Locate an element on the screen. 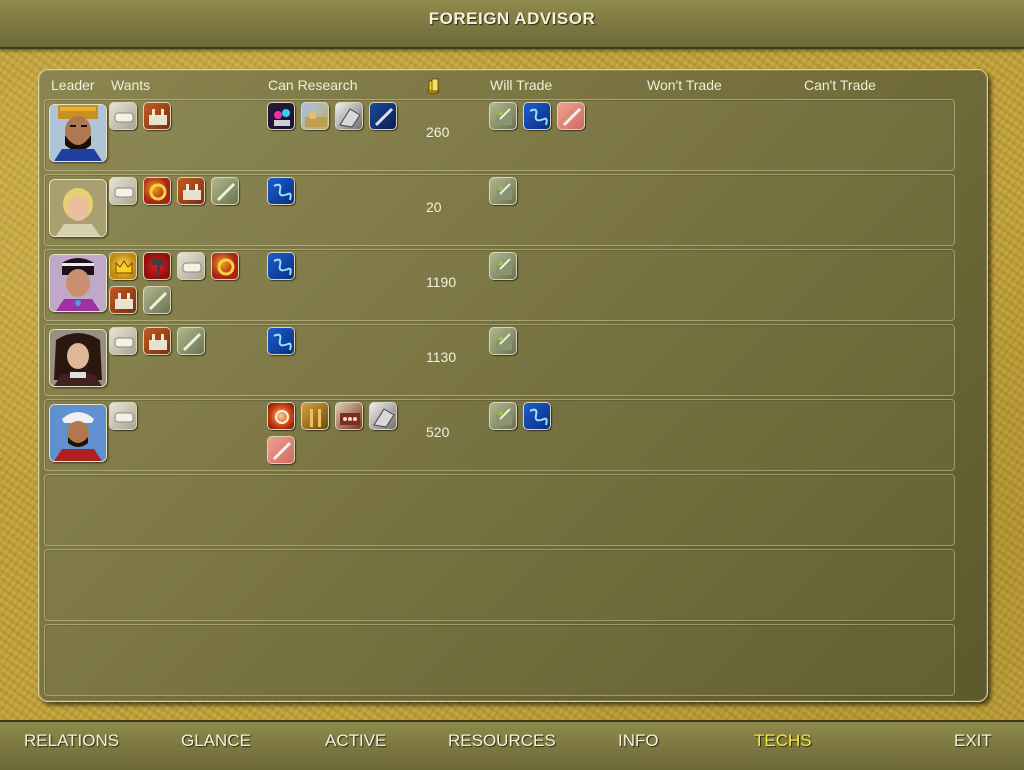  greek-leader-portrait is located at coordinates (78, 208).